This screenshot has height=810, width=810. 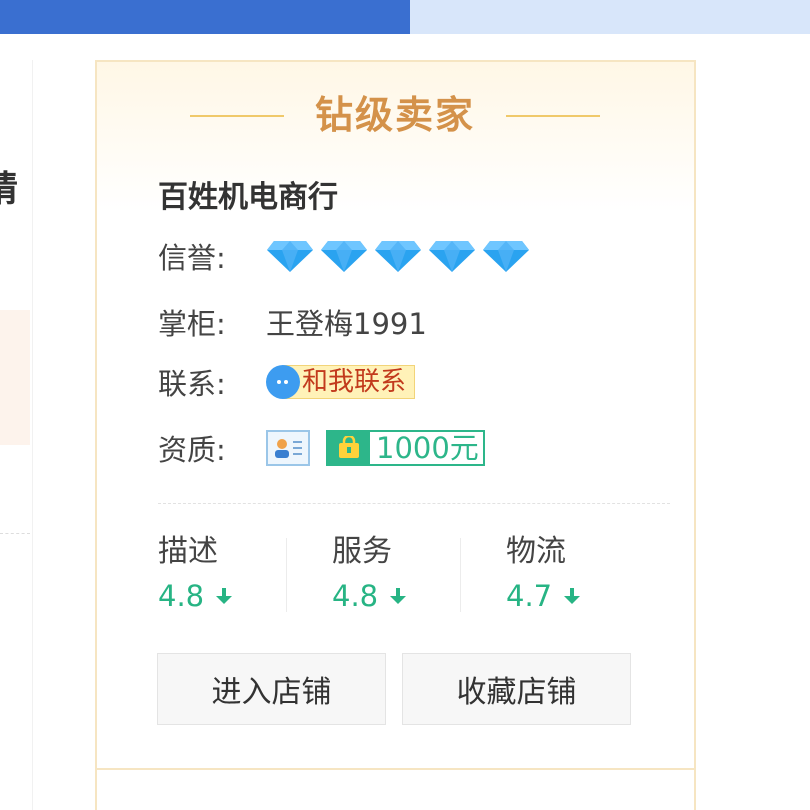 I want to click on credit-label: 信誉:, so click(x=192, y=258).